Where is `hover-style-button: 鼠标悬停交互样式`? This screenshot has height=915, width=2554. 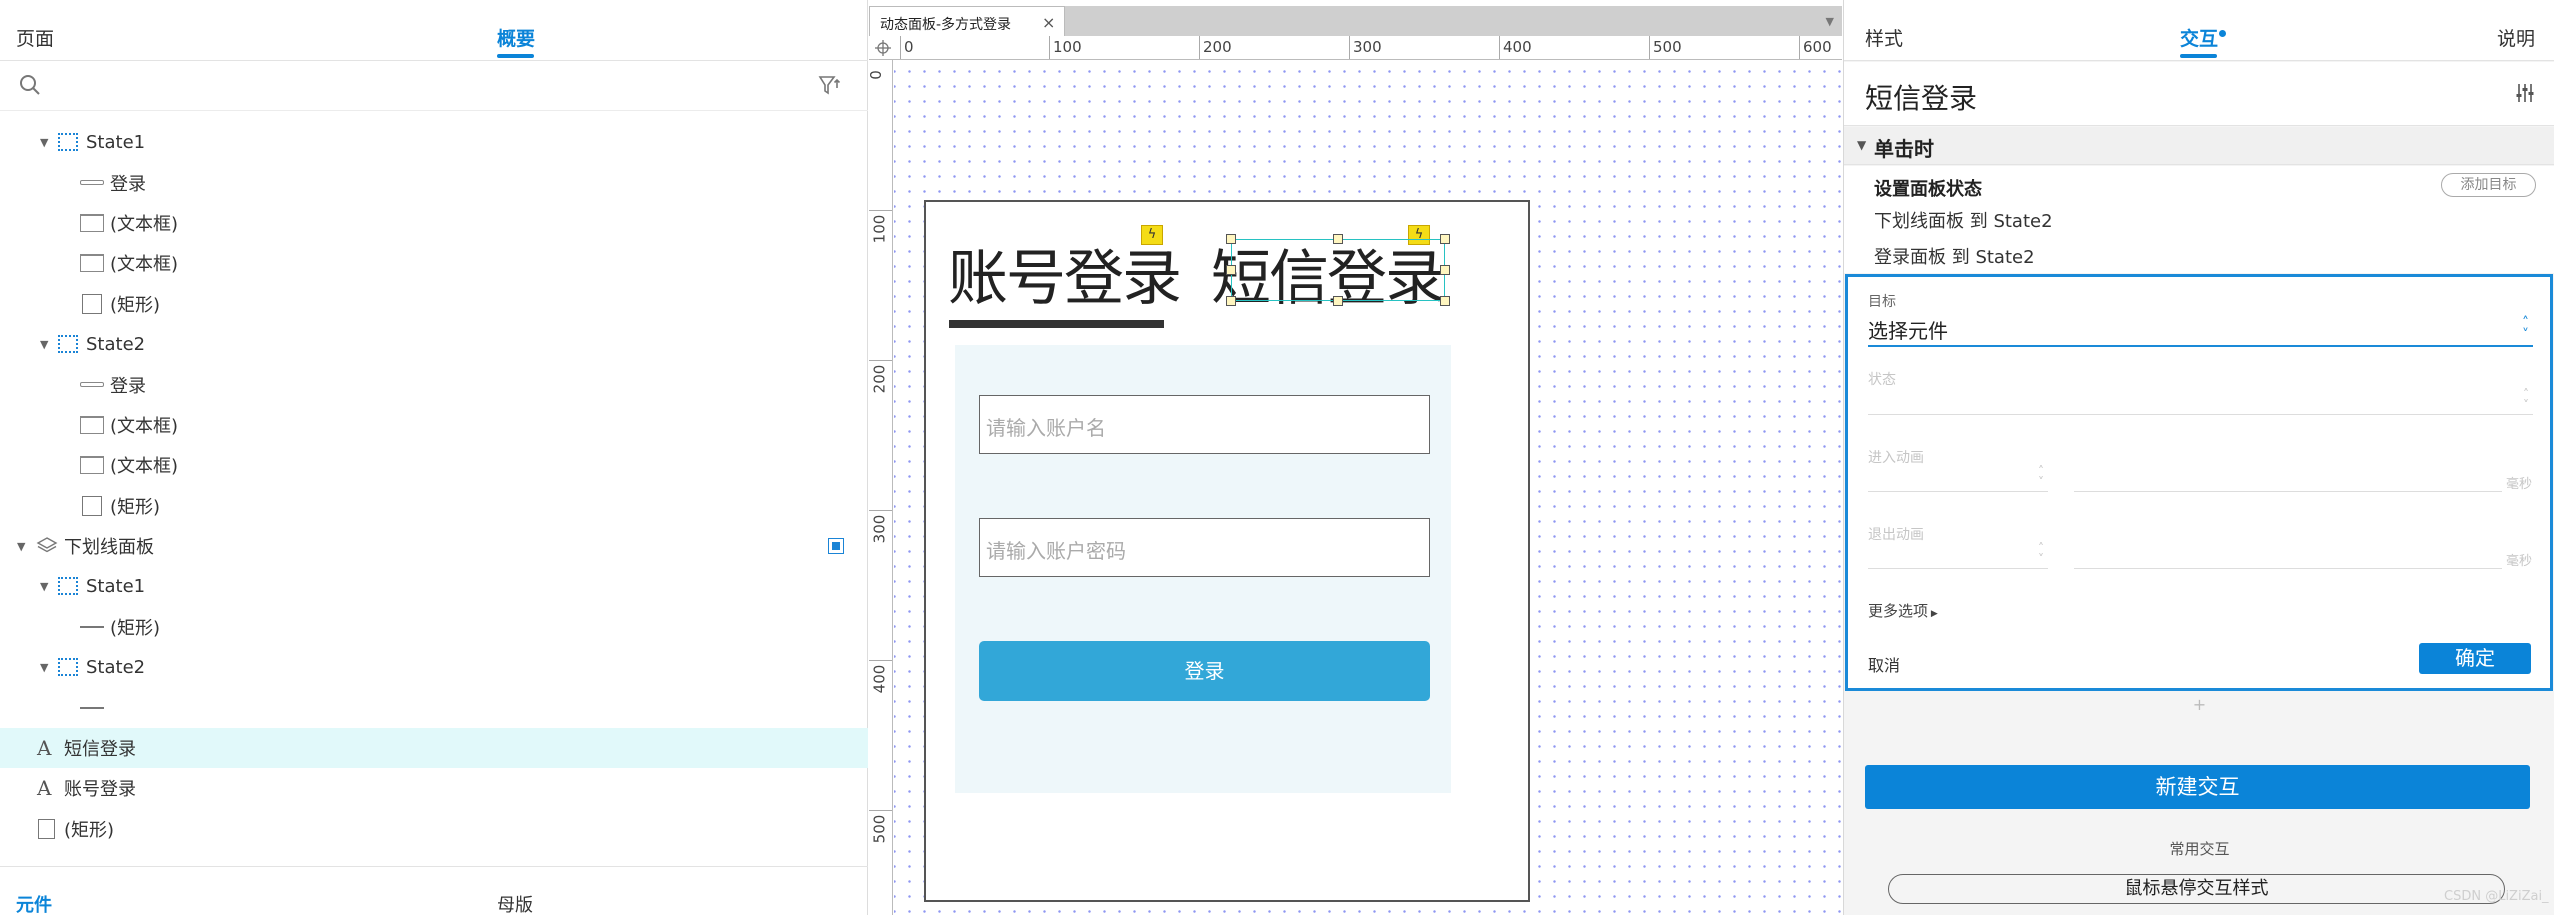 hover-style-button: 鼠标悬停交互样式 is located at coordinates (2196, 889).